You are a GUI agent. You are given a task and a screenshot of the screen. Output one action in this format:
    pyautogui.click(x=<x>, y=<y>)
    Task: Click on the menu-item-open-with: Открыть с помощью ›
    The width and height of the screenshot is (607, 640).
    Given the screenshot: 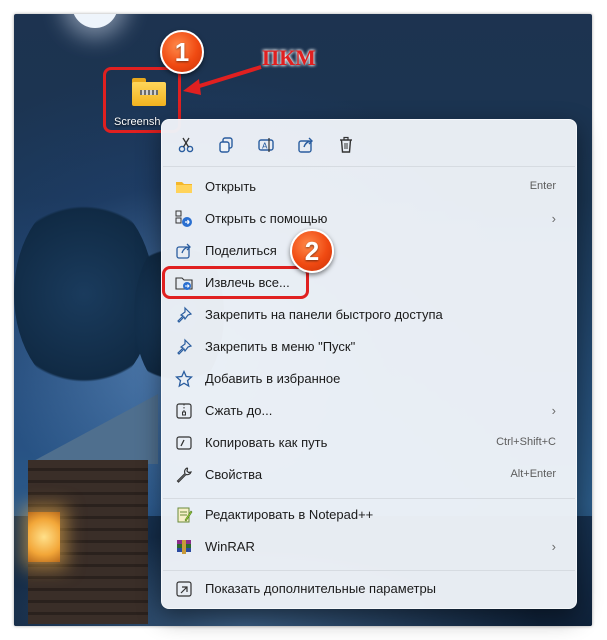 What is the action you would take?
    pyautogui.click(x=369, y=219)
    